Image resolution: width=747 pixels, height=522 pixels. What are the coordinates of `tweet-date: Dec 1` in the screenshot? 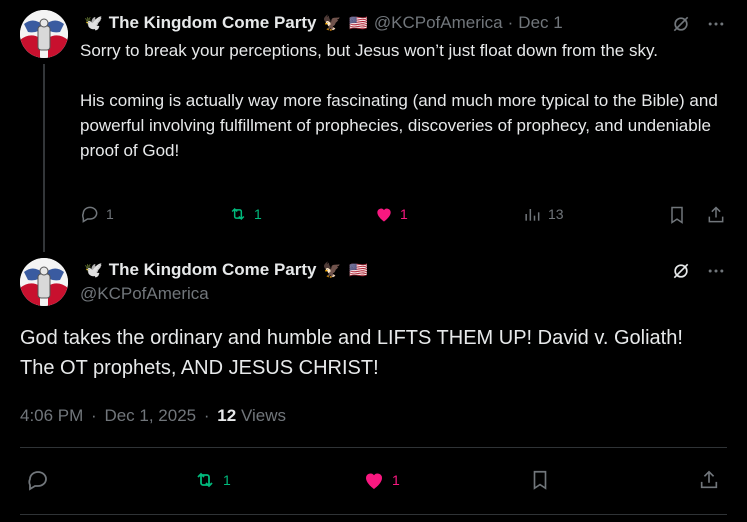 It's located at (540, 23).